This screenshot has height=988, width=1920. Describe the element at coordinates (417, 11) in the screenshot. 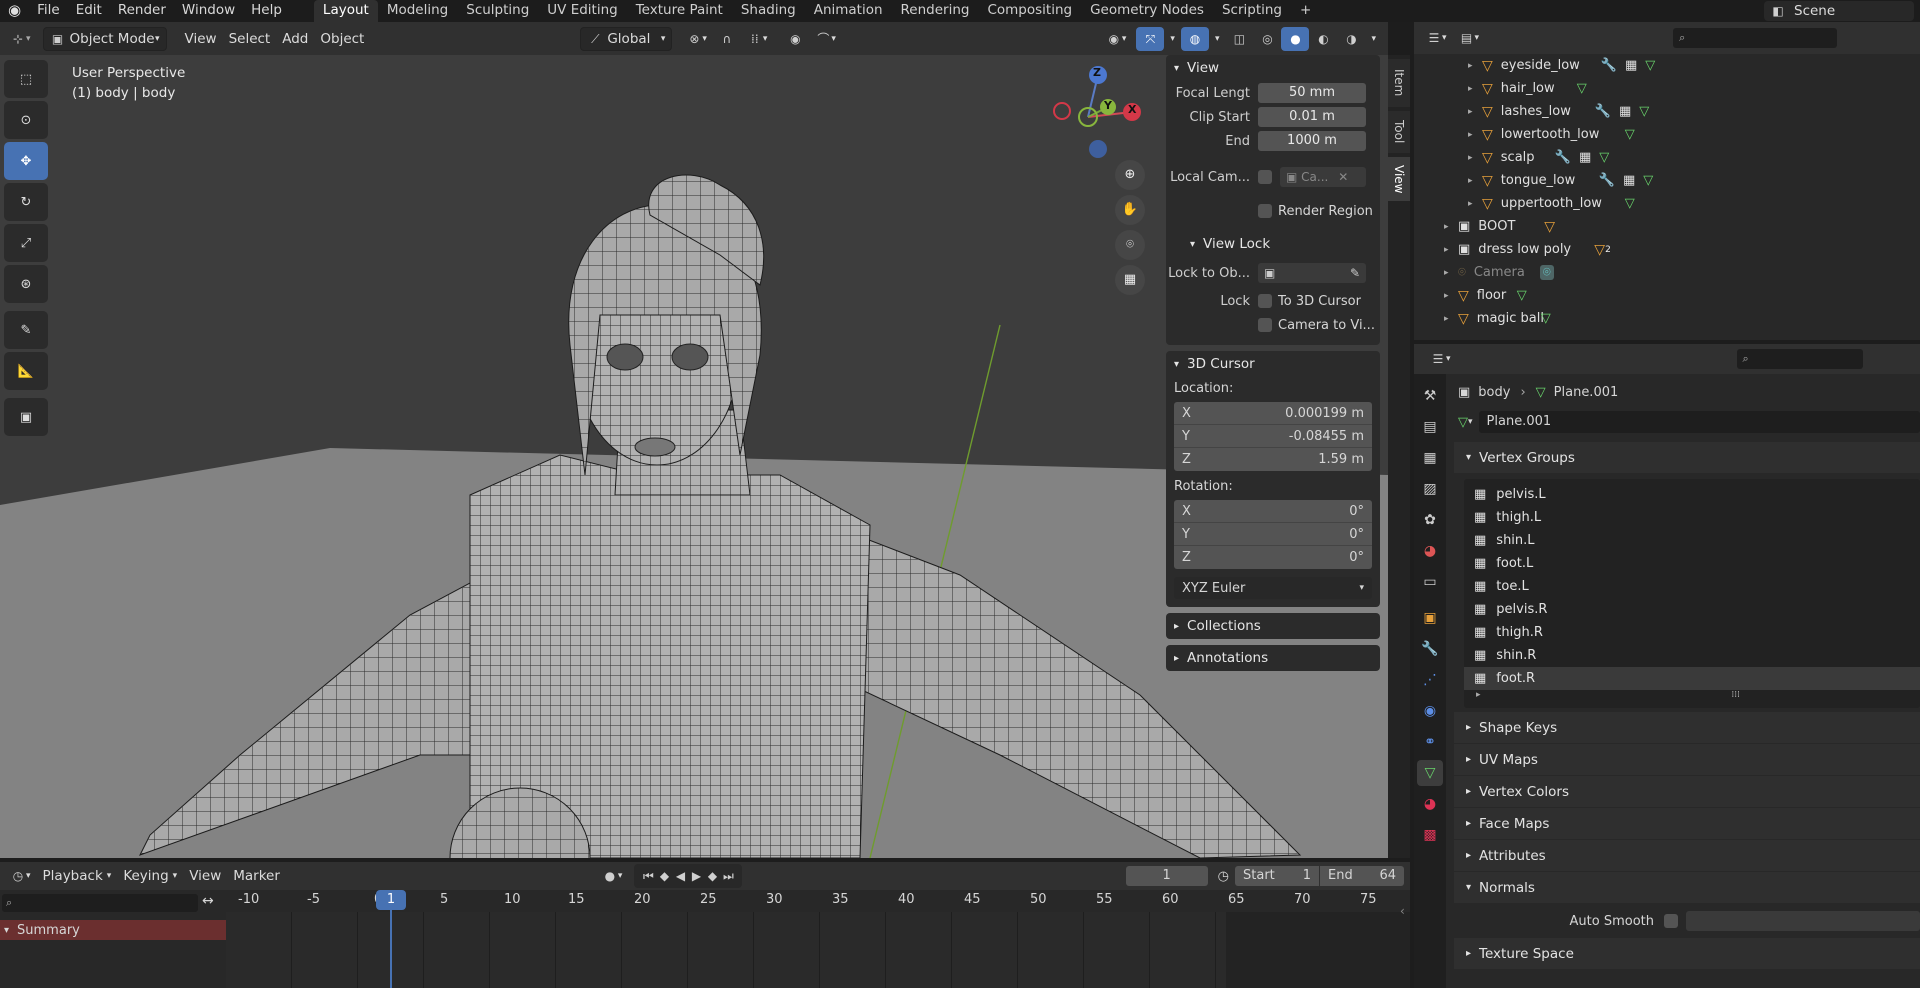

I see `workspace-tab-modeling: Modeling` at that location.